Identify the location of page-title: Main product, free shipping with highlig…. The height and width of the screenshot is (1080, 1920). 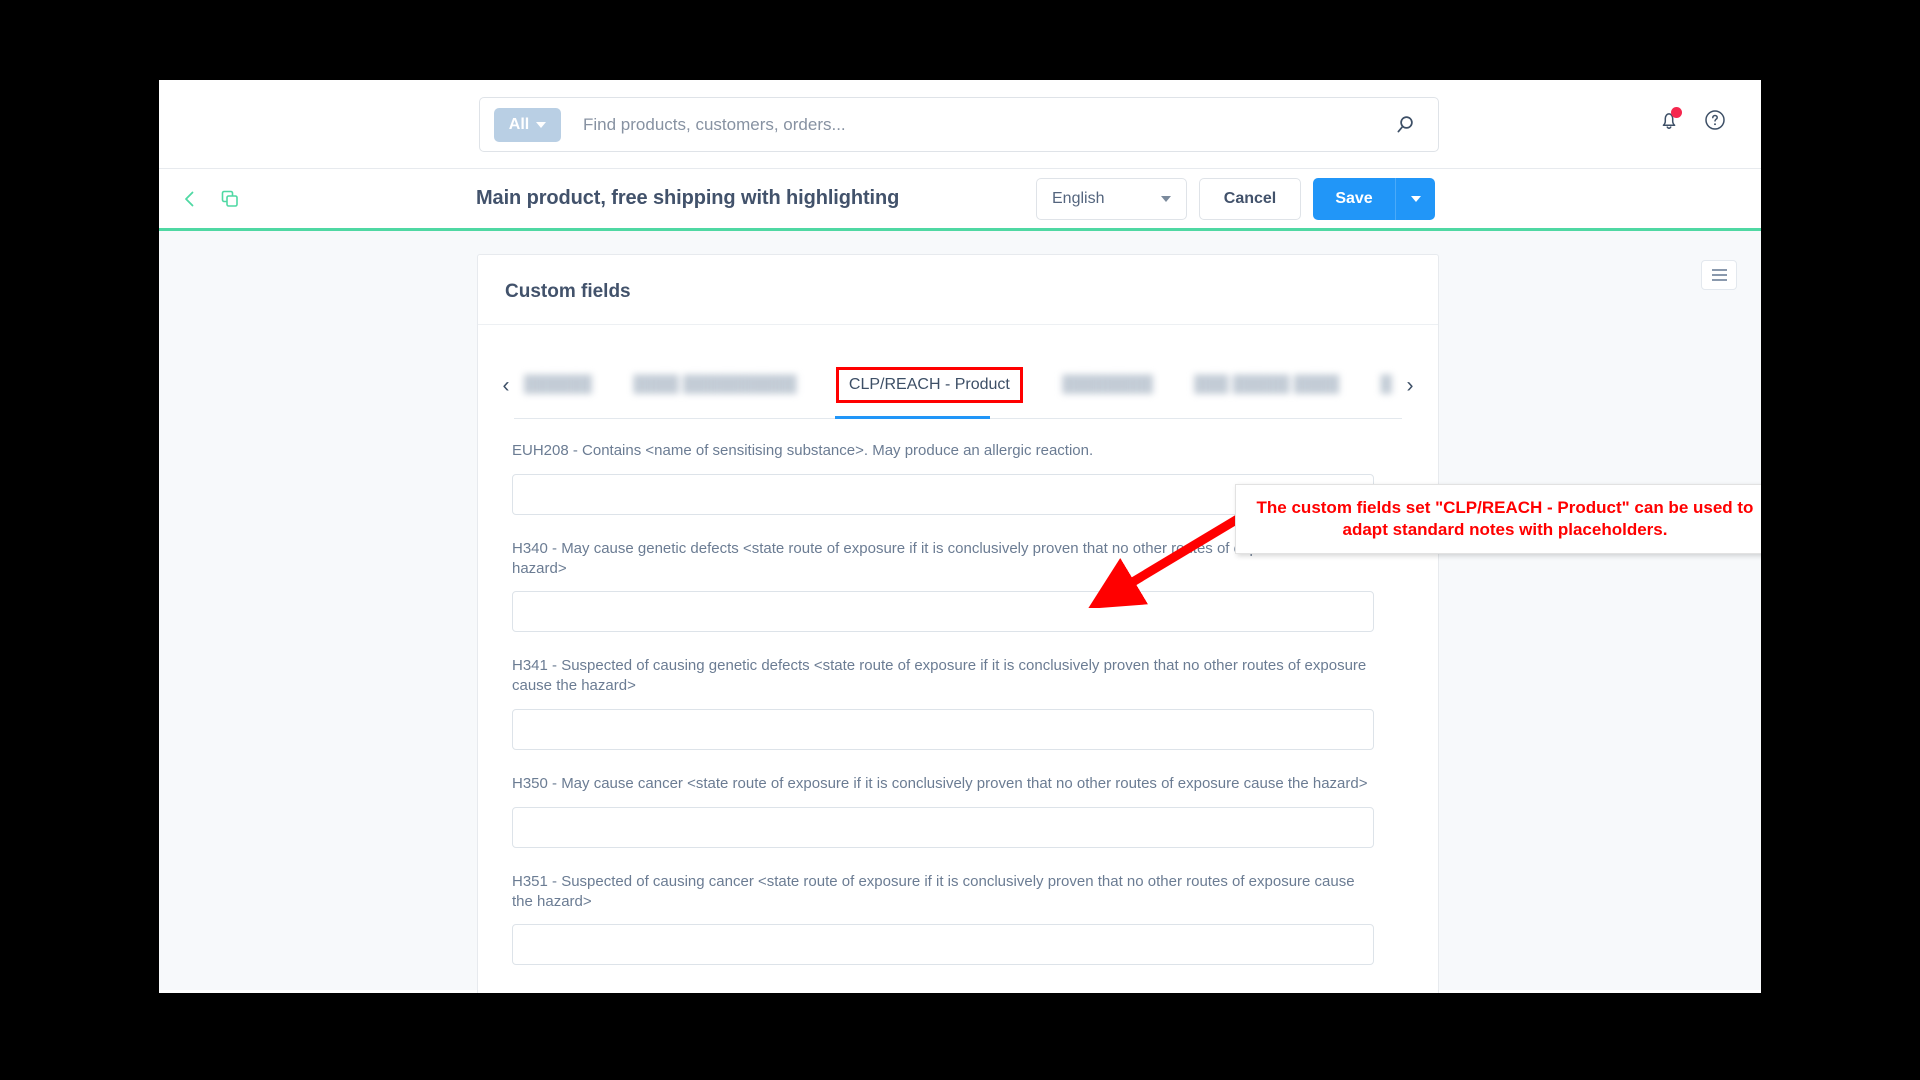
(688, 198).